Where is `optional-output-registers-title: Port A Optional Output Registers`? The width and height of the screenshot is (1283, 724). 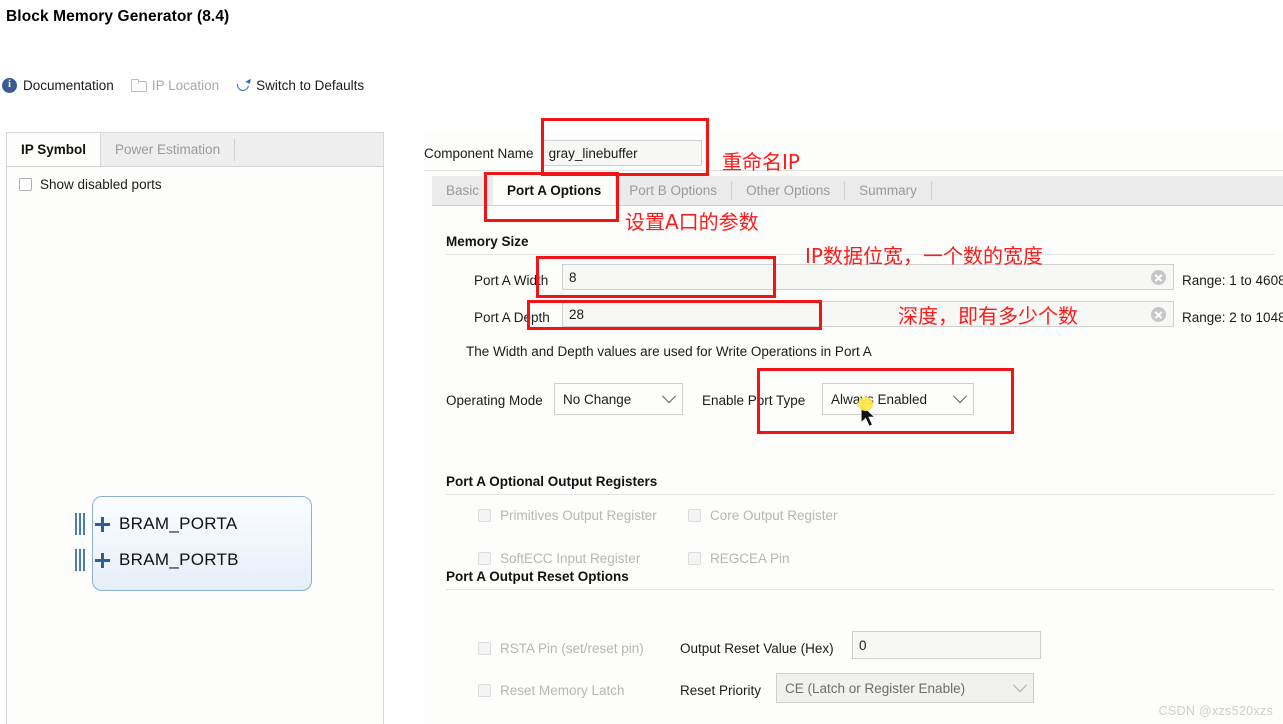 optional-output-registers-title: Port A Optional Output Registers is located at coordinates (552, 481).